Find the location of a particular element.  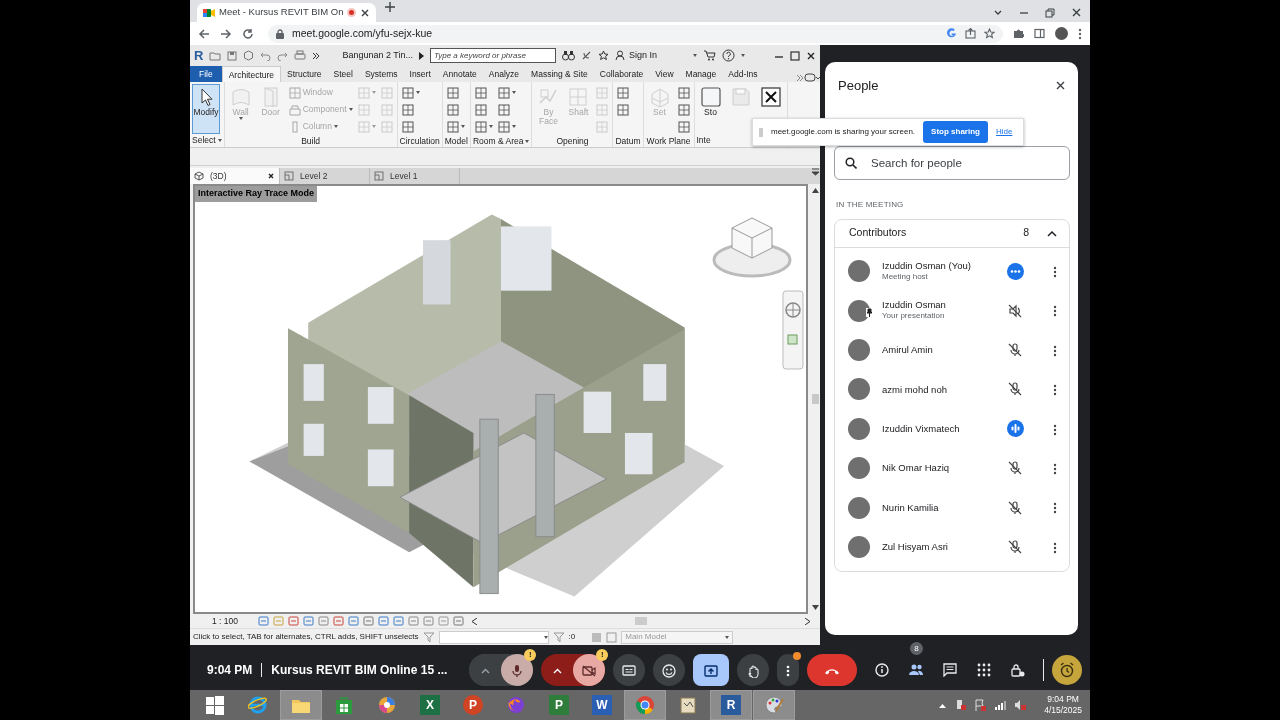

search-field: Search for people is located at coordinates (952, 162).